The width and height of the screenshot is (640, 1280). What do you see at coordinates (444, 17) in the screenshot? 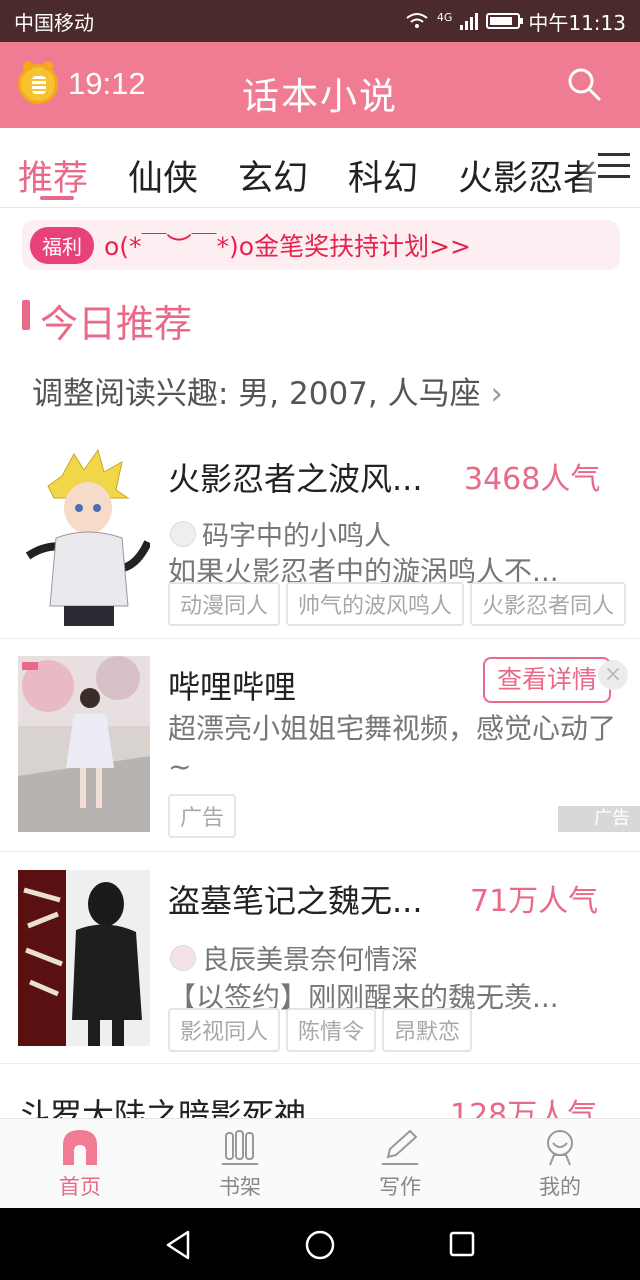
I see `network-type: 4G` at bounding box center [444, 17].